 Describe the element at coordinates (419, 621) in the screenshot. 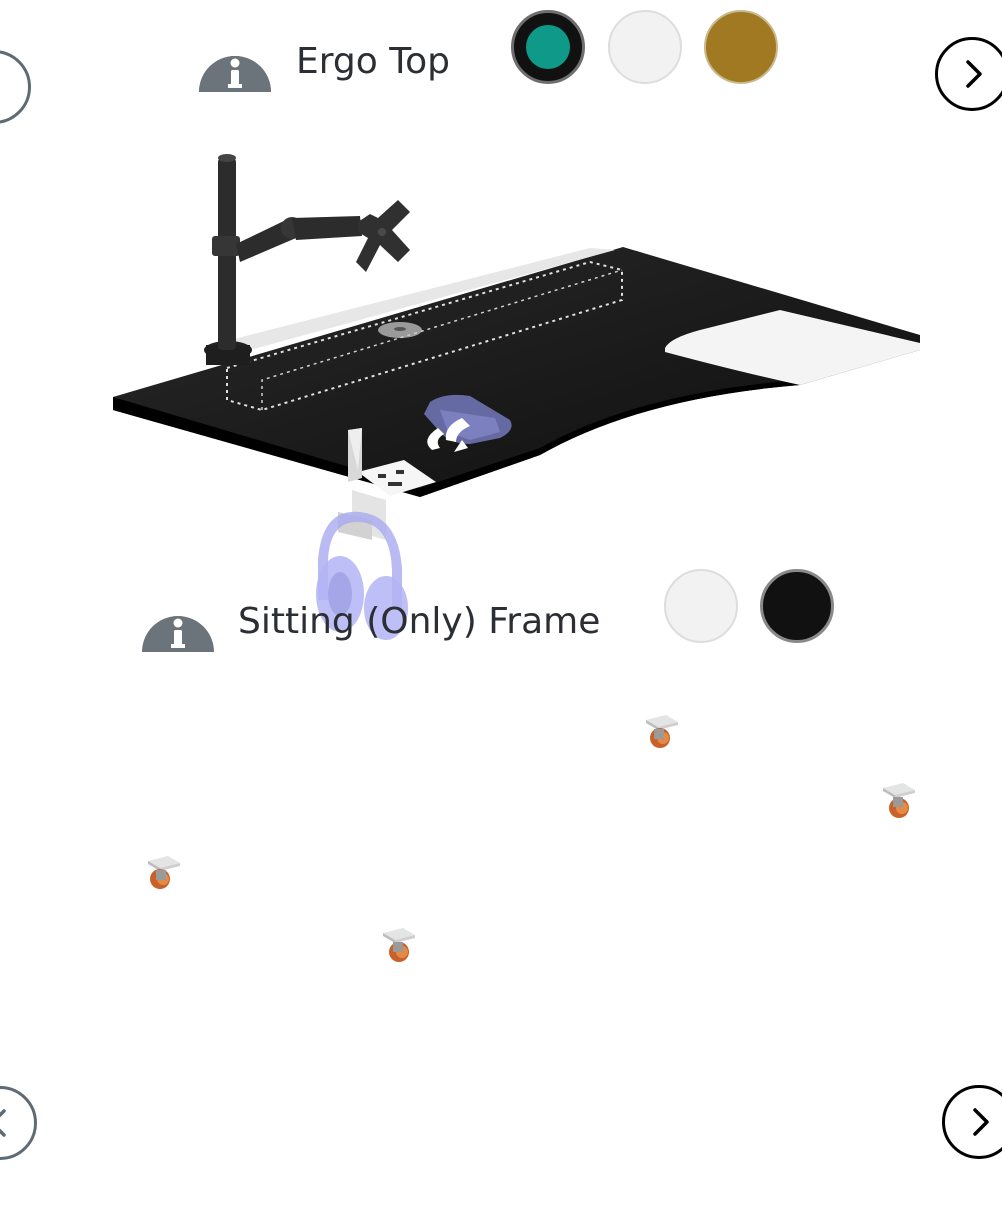

I see `frame-section-title: Sitting (Only) Frame` at that location.